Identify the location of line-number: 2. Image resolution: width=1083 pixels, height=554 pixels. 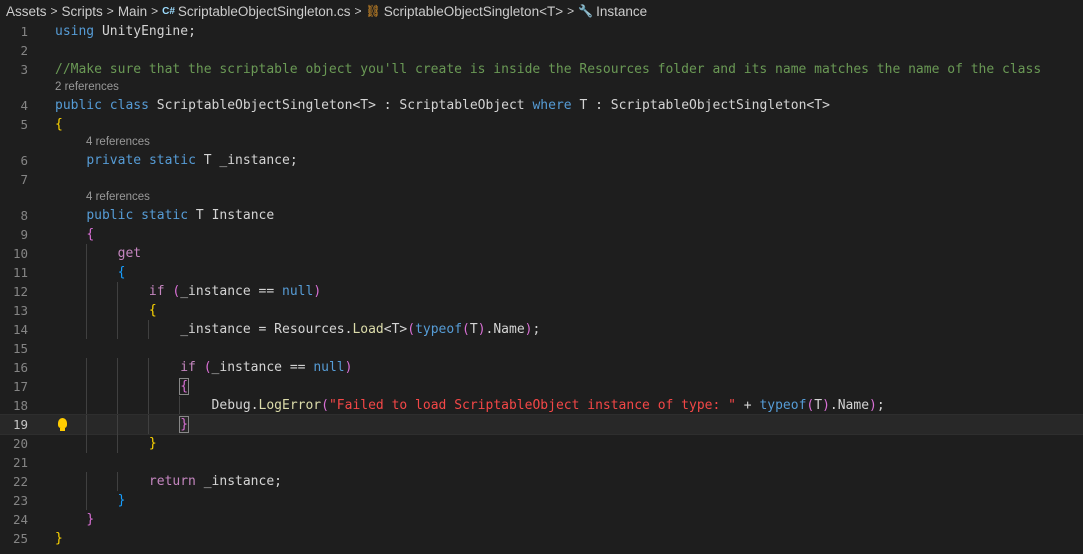
(24, 50).